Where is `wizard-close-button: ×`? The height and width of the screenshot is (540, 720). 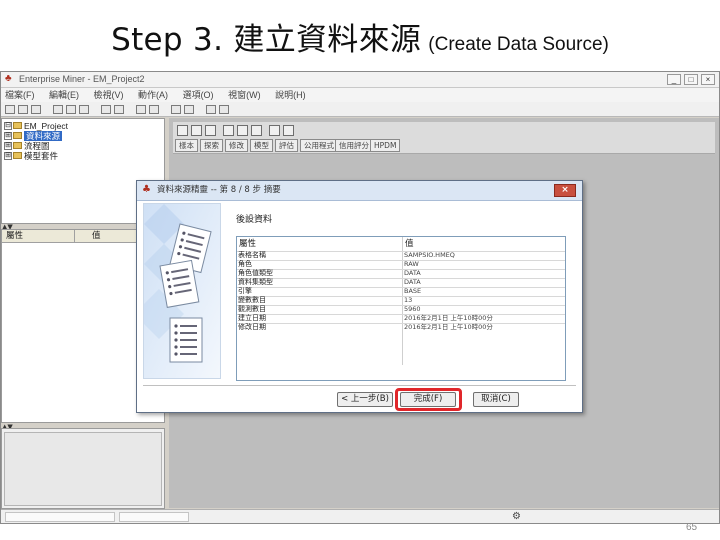 wizard-close-button: × is located at coordinates (565, 190).